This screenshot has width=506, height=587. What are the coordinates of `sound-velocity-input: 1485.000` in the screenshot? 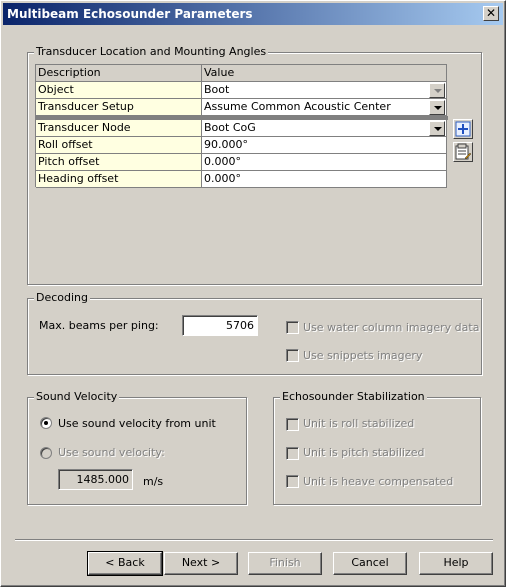 It's located at (95, 479).